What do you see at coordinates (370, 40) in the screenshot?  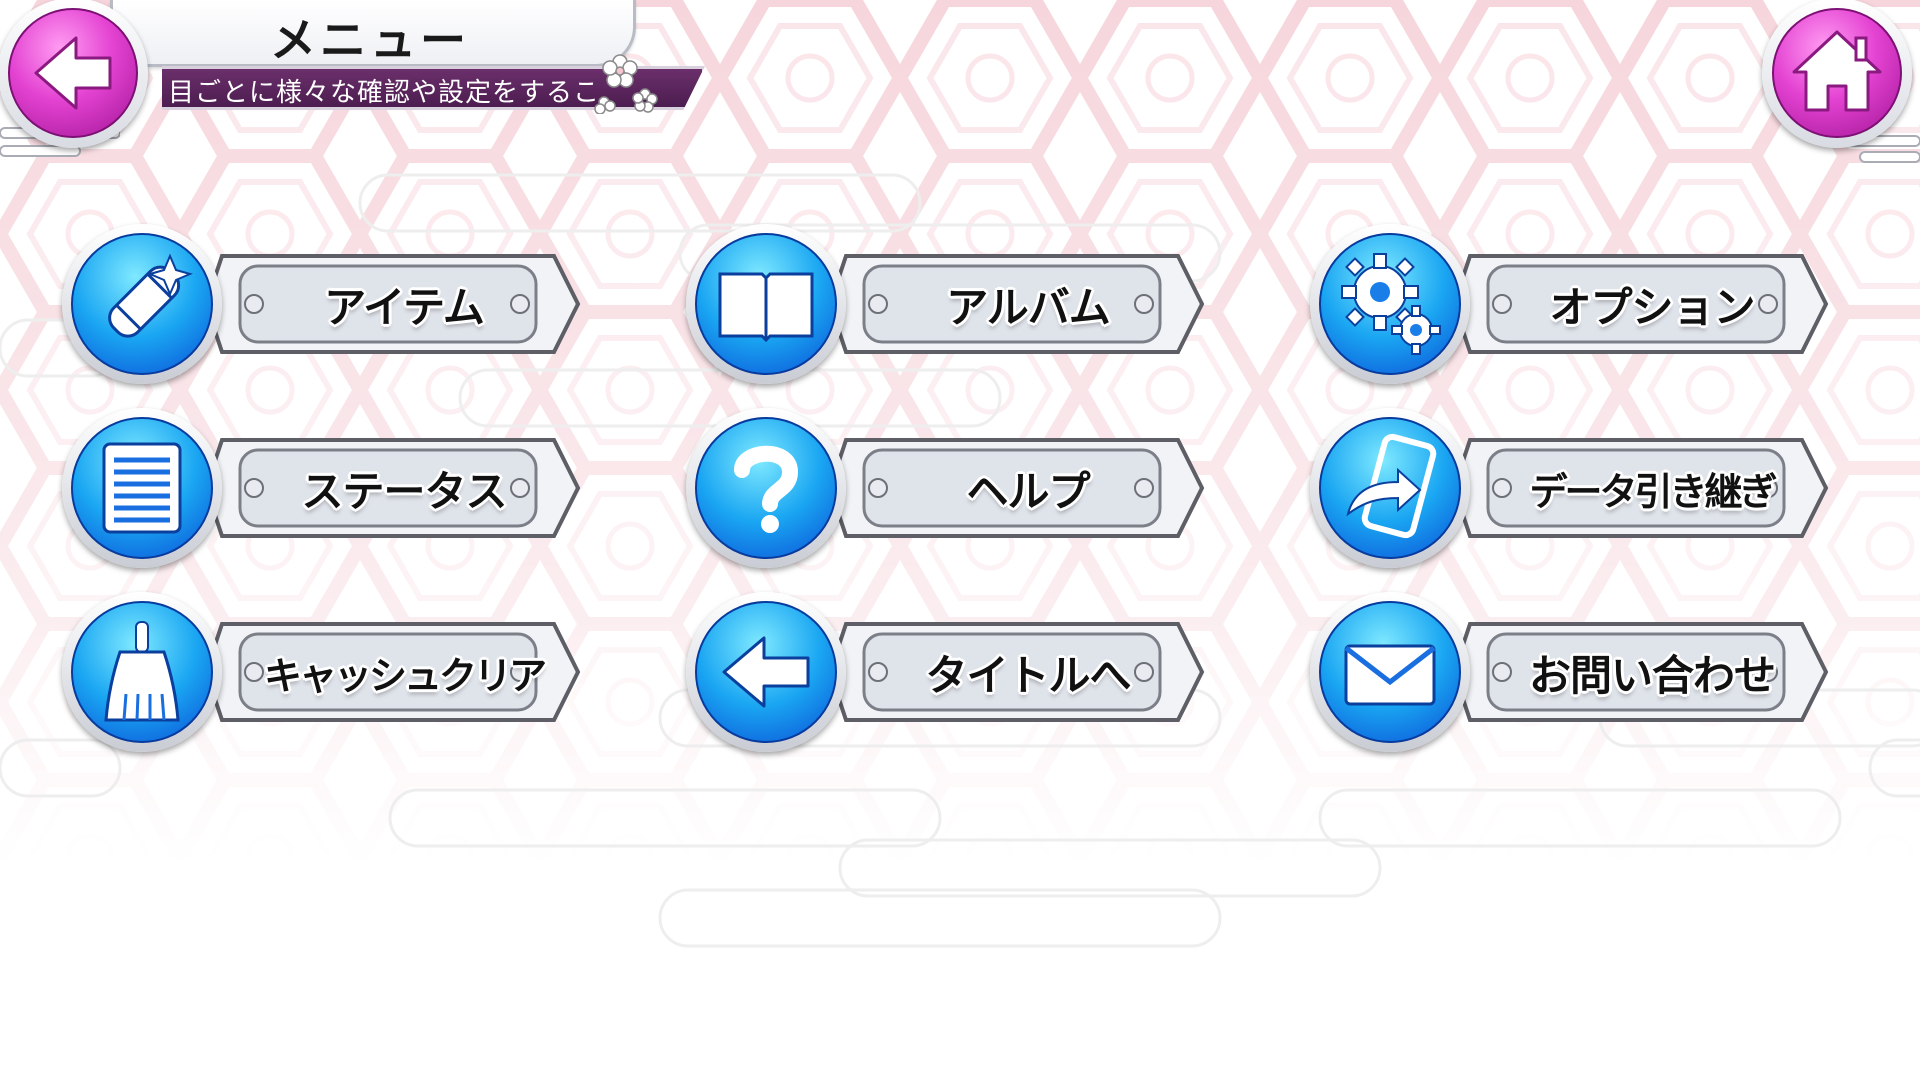 I see `page-title: メニュー` at bounding box center [370, 40].